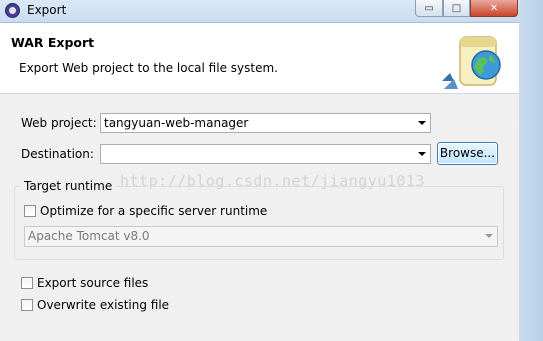 The image size is (543, 341). Describe the element at coordinates (456, 8) in the screenshot. I see `maximize-button: □` at that location.